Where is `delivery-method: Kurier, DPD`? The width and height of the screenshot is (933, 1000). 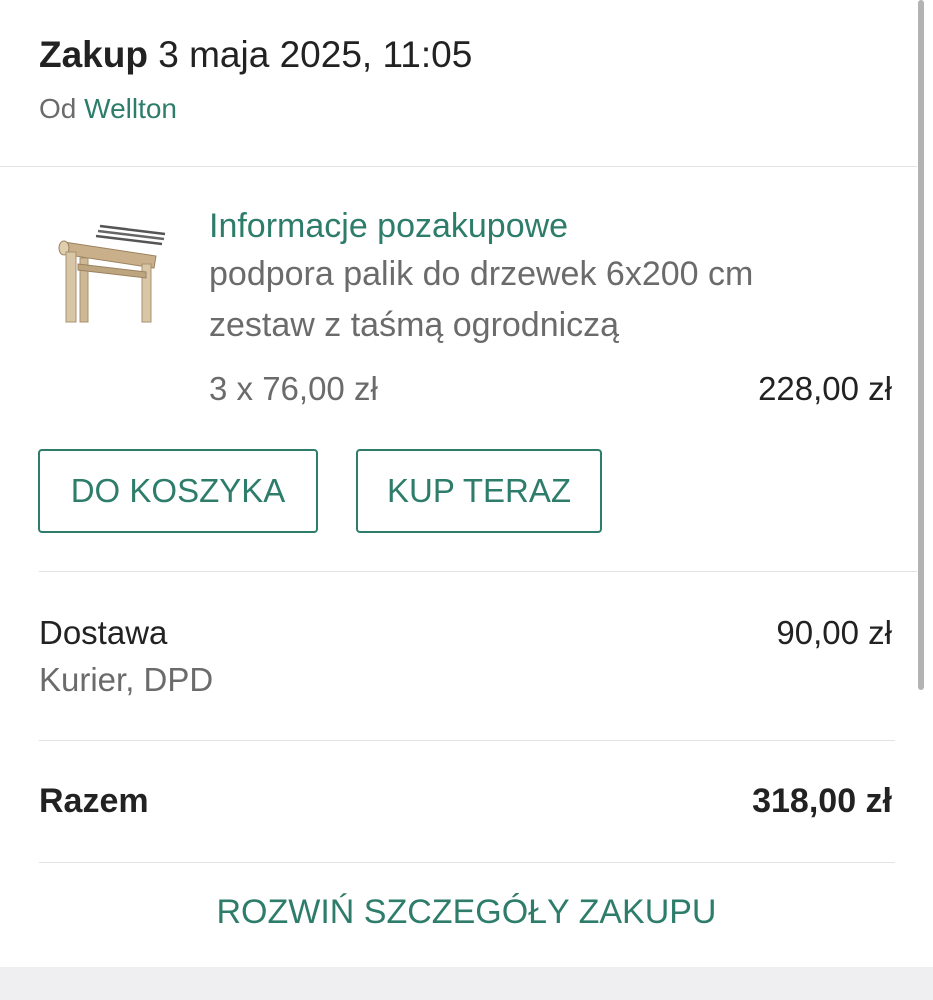 delivery-method: Kurier, DPD is located at coordinates (126, 679).